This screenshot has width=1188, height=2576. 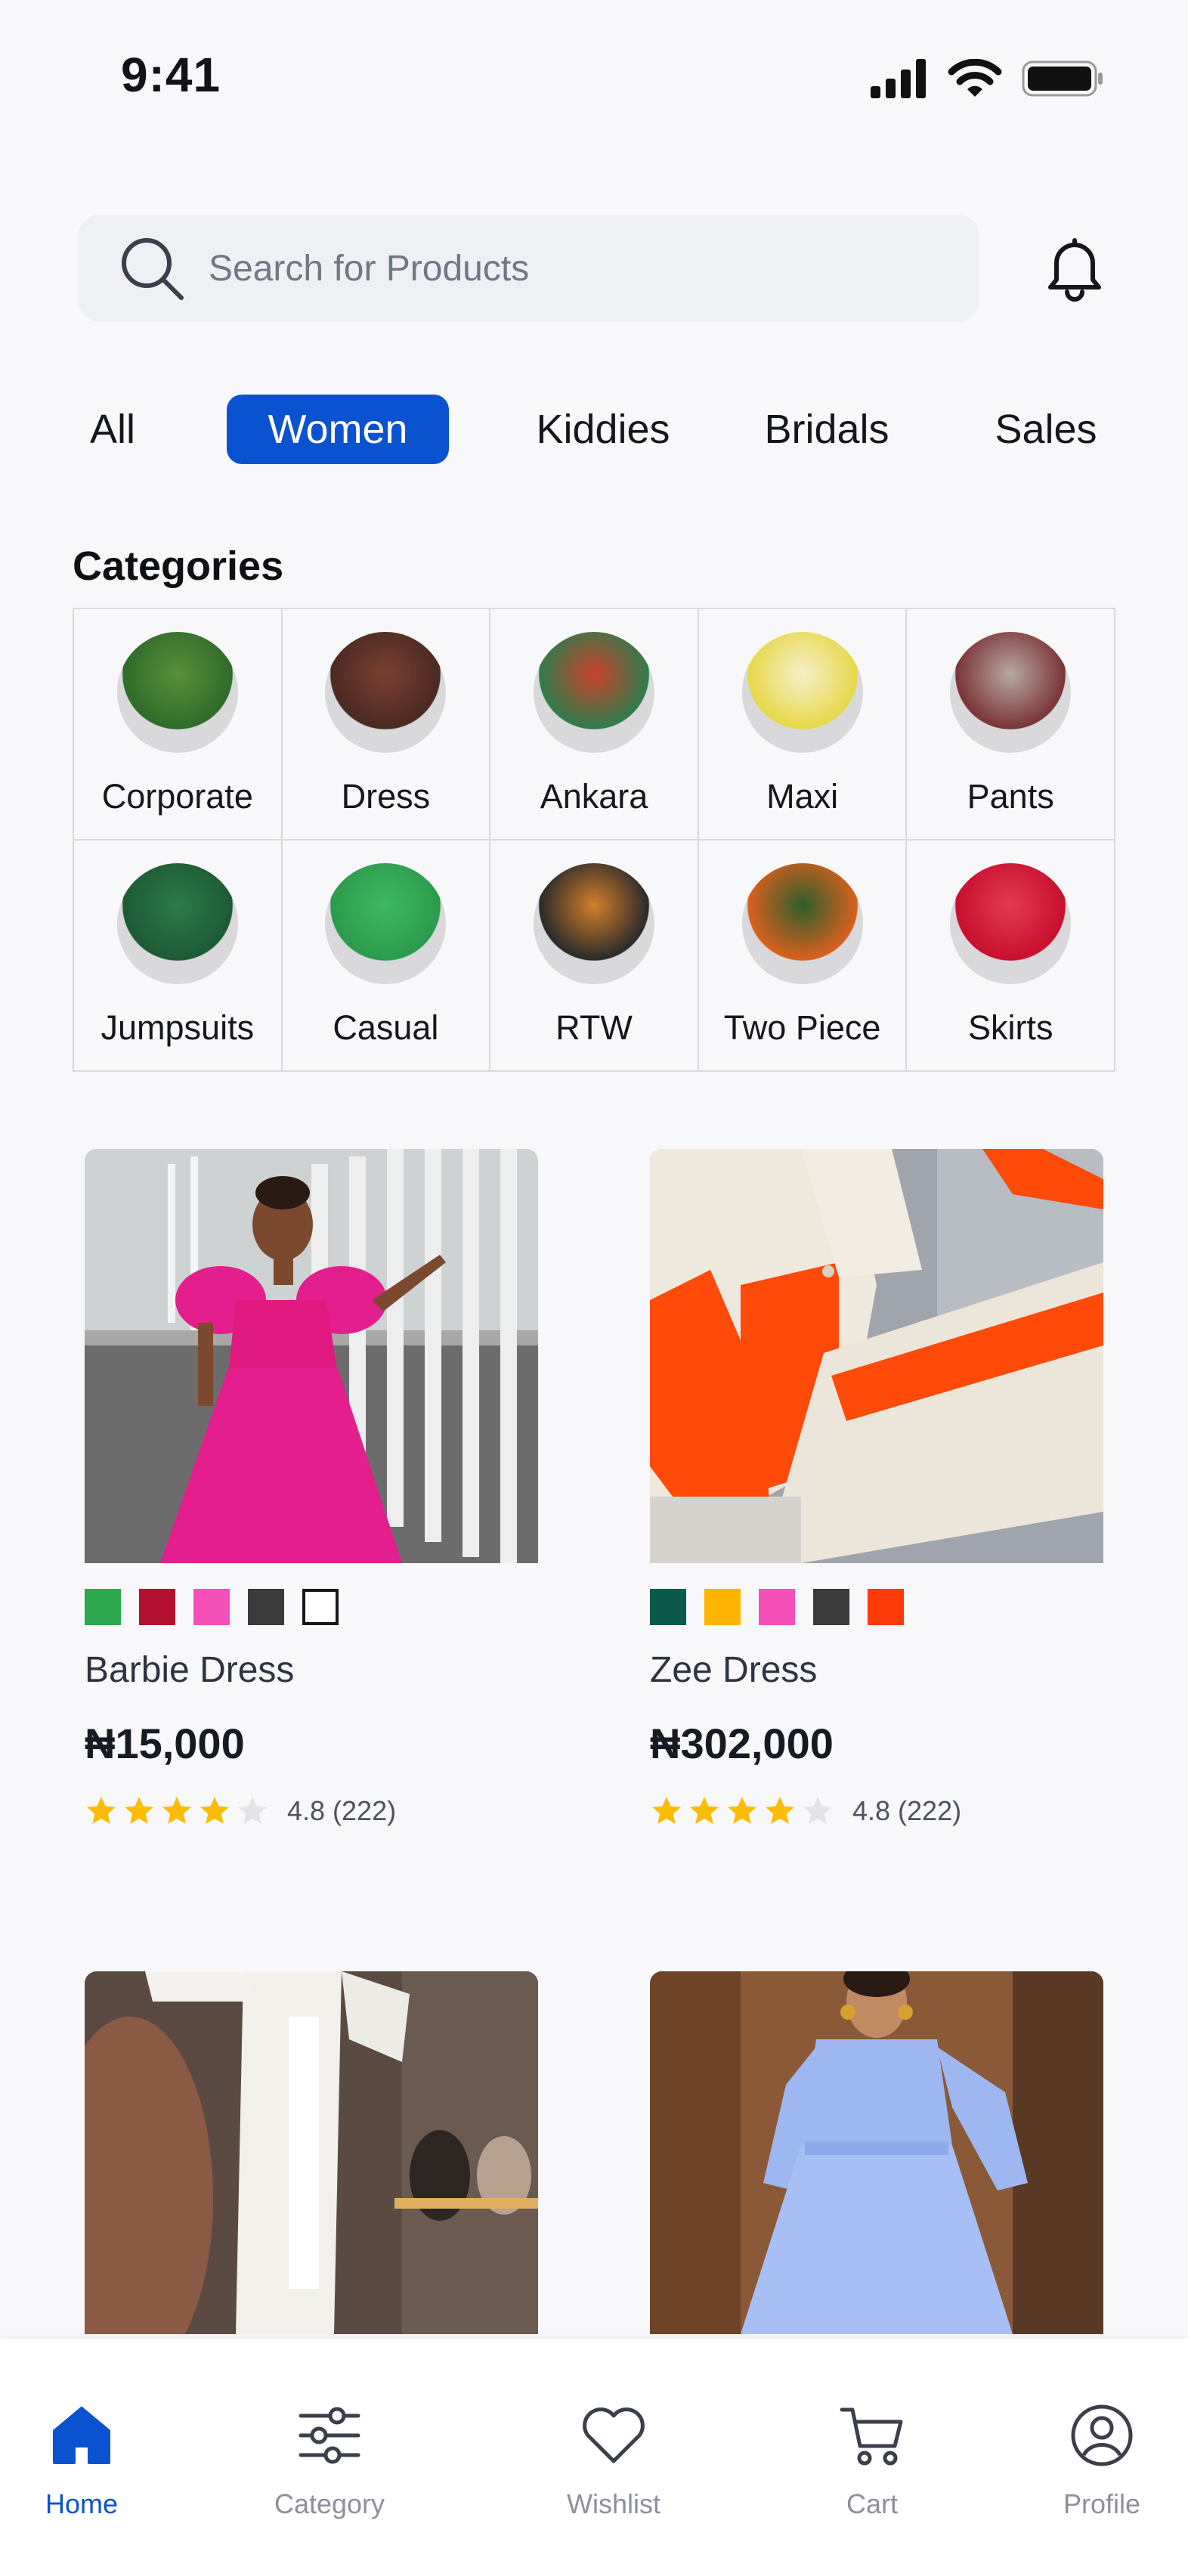 What do you see at coordinates (329, 2435) in the screenshot?
I see `sliders-icon` at bounding box center [329, 2435].